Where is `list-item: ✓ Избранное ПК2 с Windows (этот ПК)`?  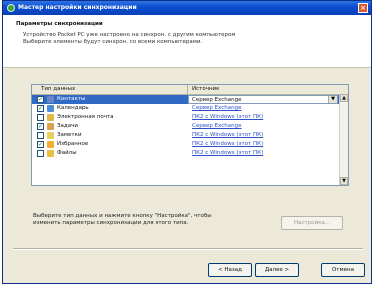
list-item: ✓ Избранное ПК2 с Windows (этот ПК) is located at coordinates (186, 144).